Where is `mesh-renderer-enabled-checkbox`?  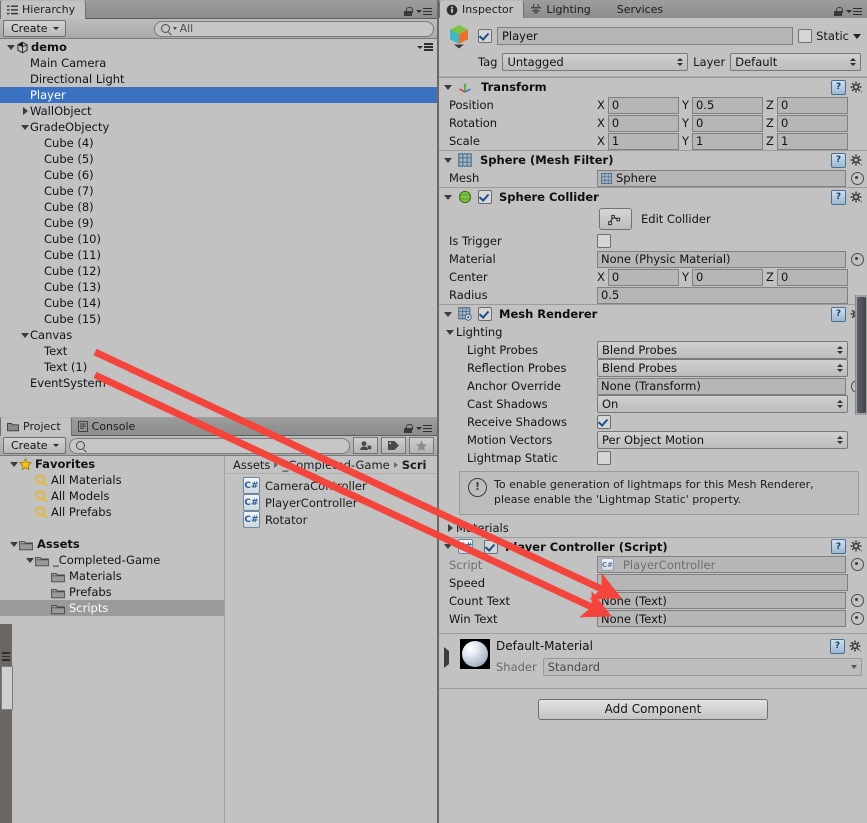 mesh-renderer-enabled-checkbox is located at coordinates (485, 314).